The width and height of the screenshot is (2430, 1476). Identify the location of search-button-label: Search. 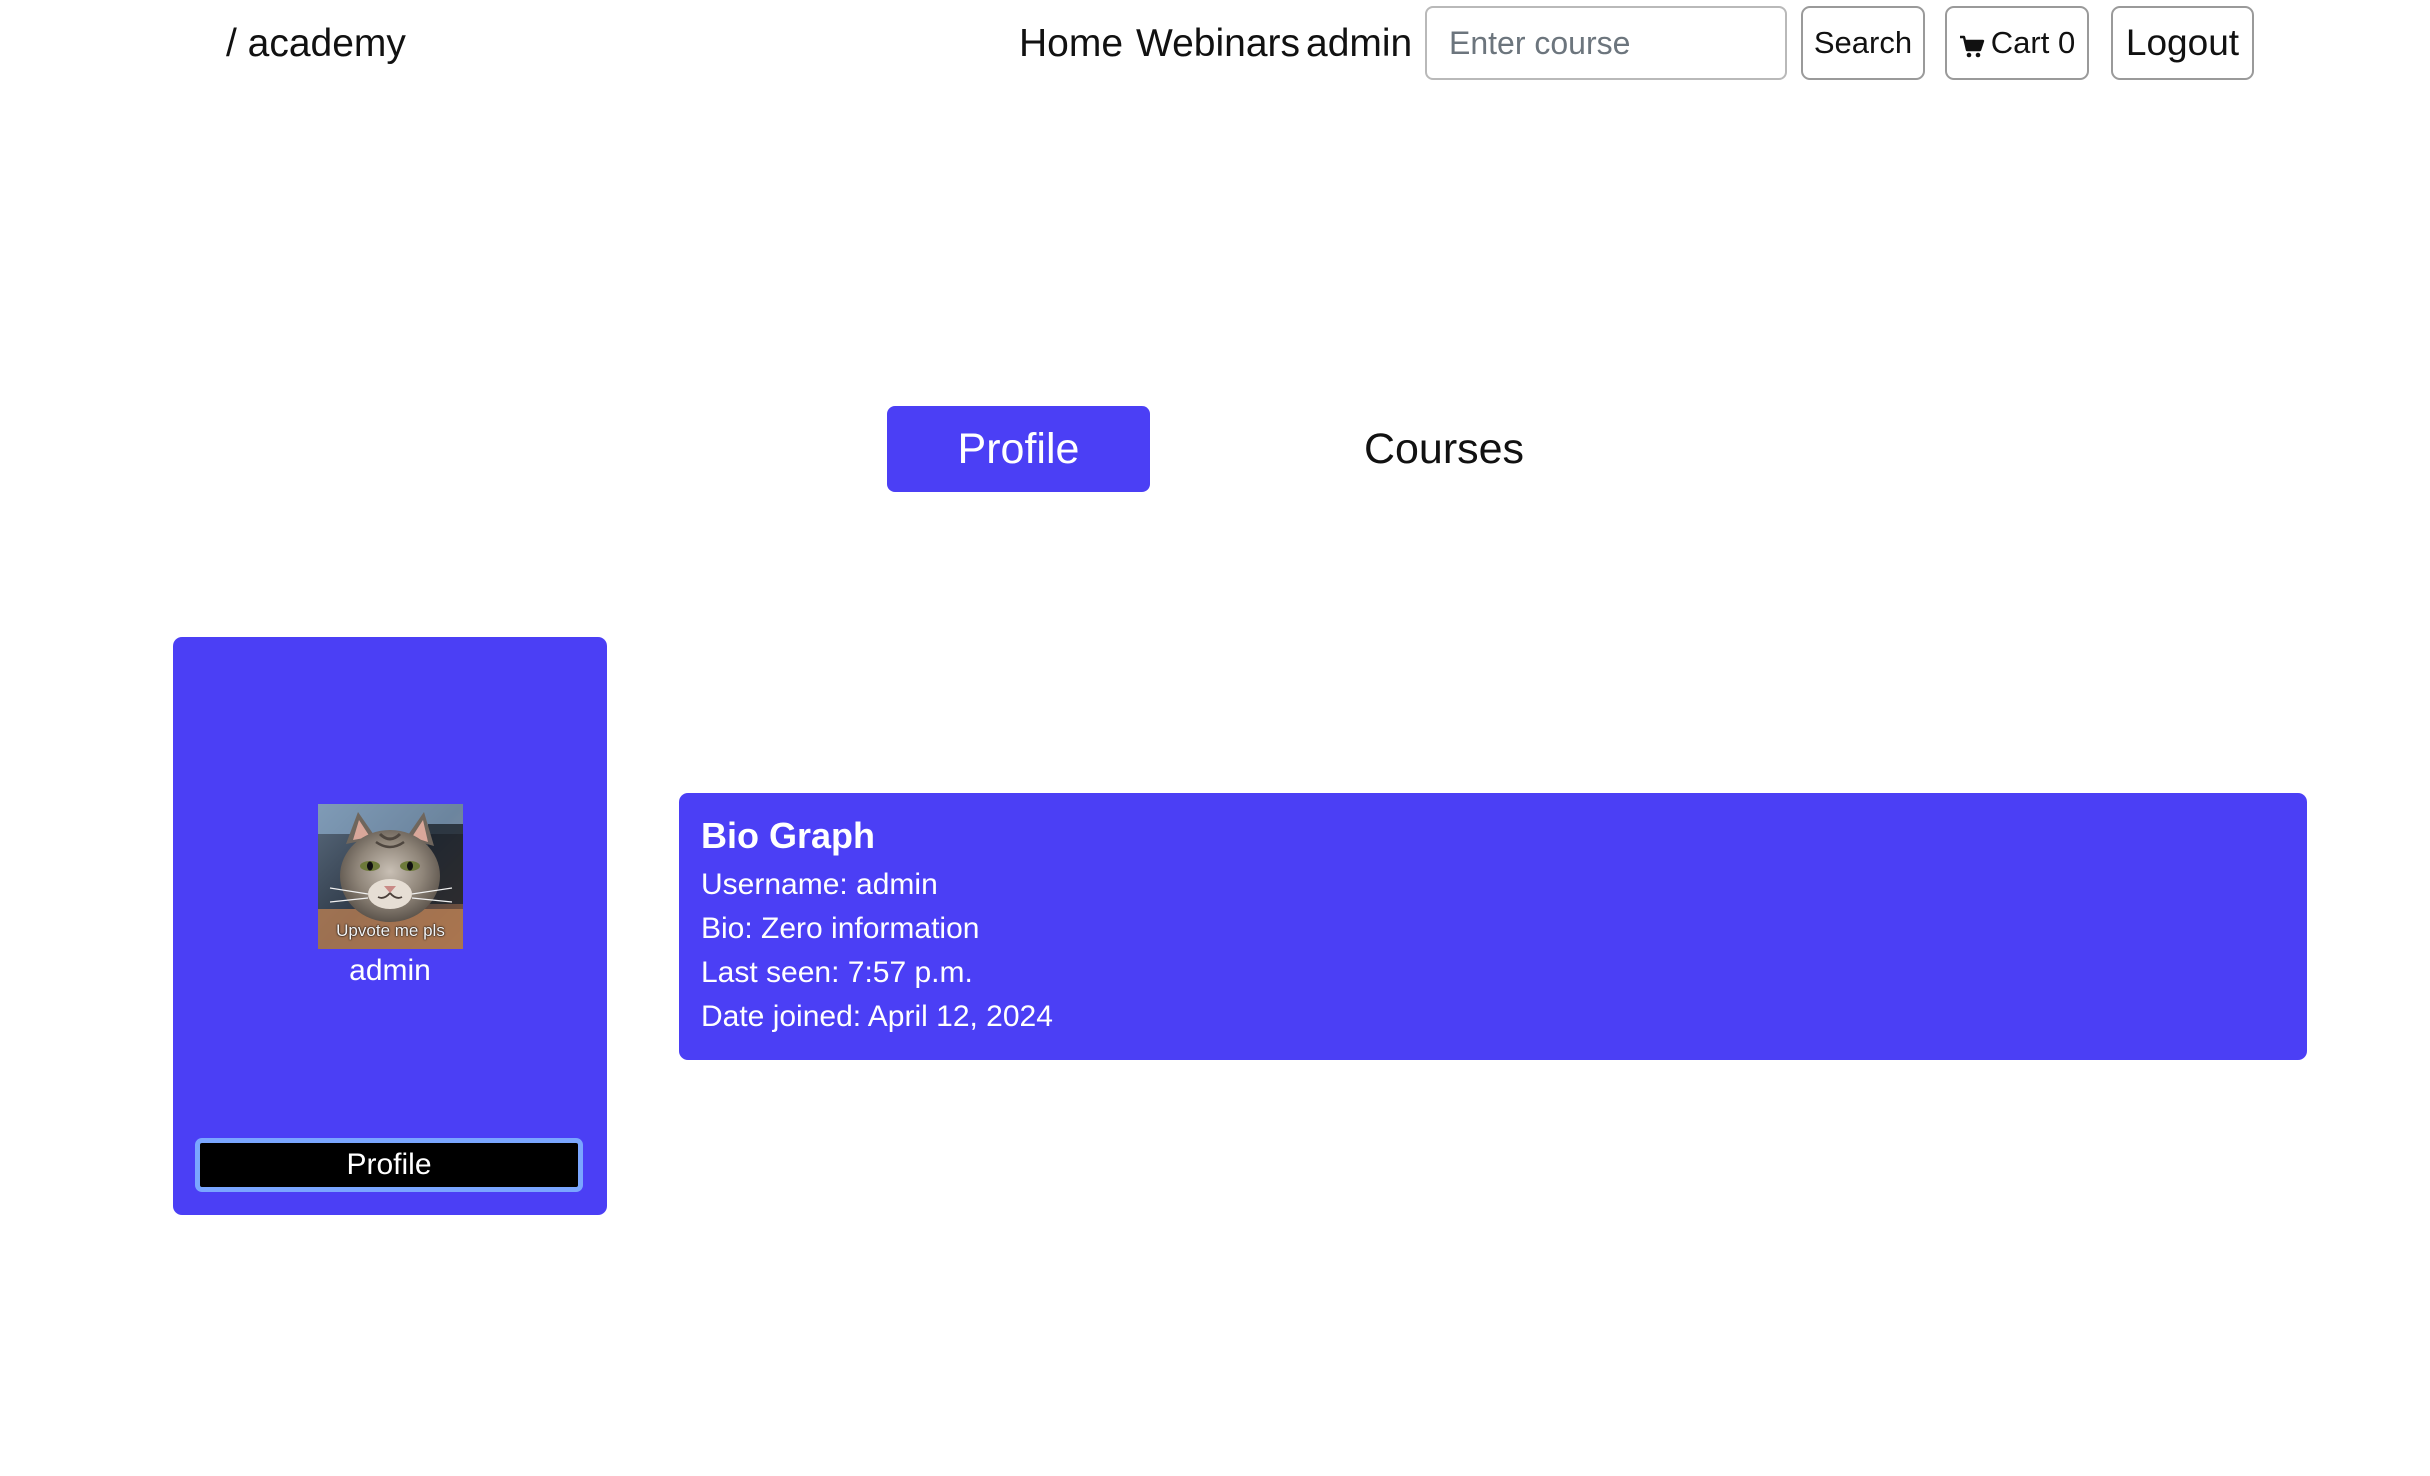
(1863, 42).